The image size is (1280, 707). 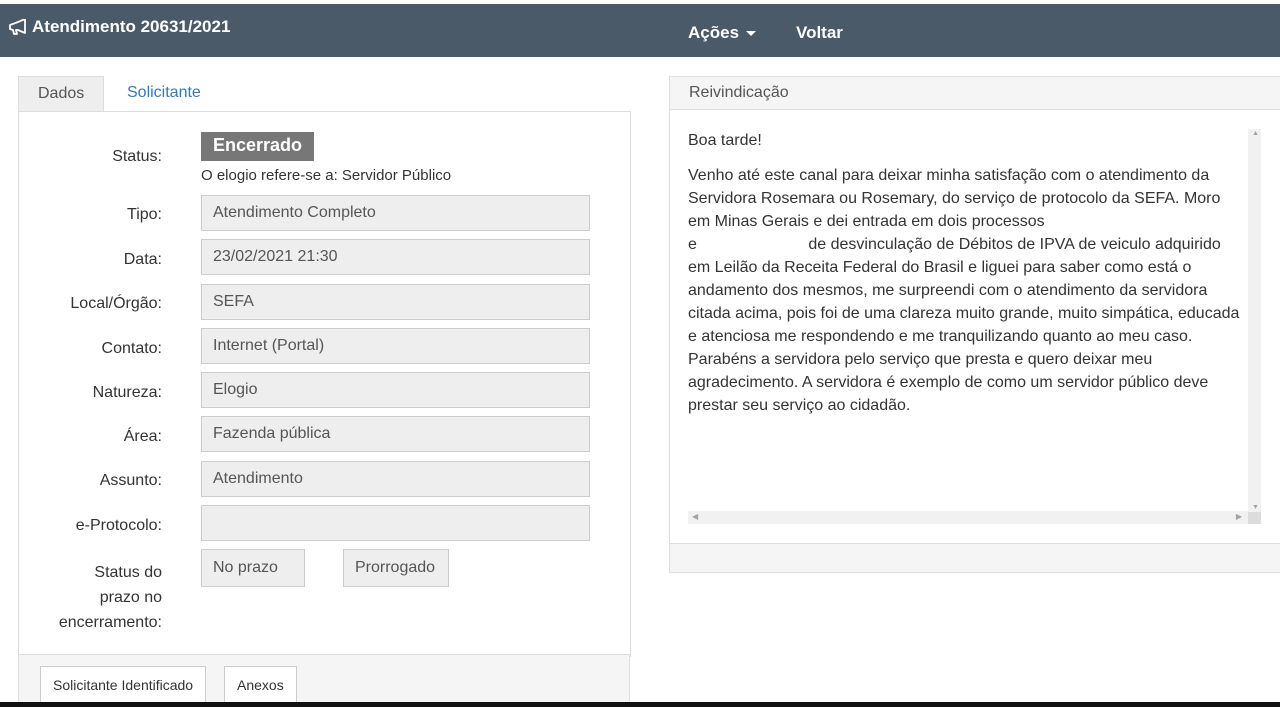 I want to click on acoes-label: Ações, so click(x=714, y=32).